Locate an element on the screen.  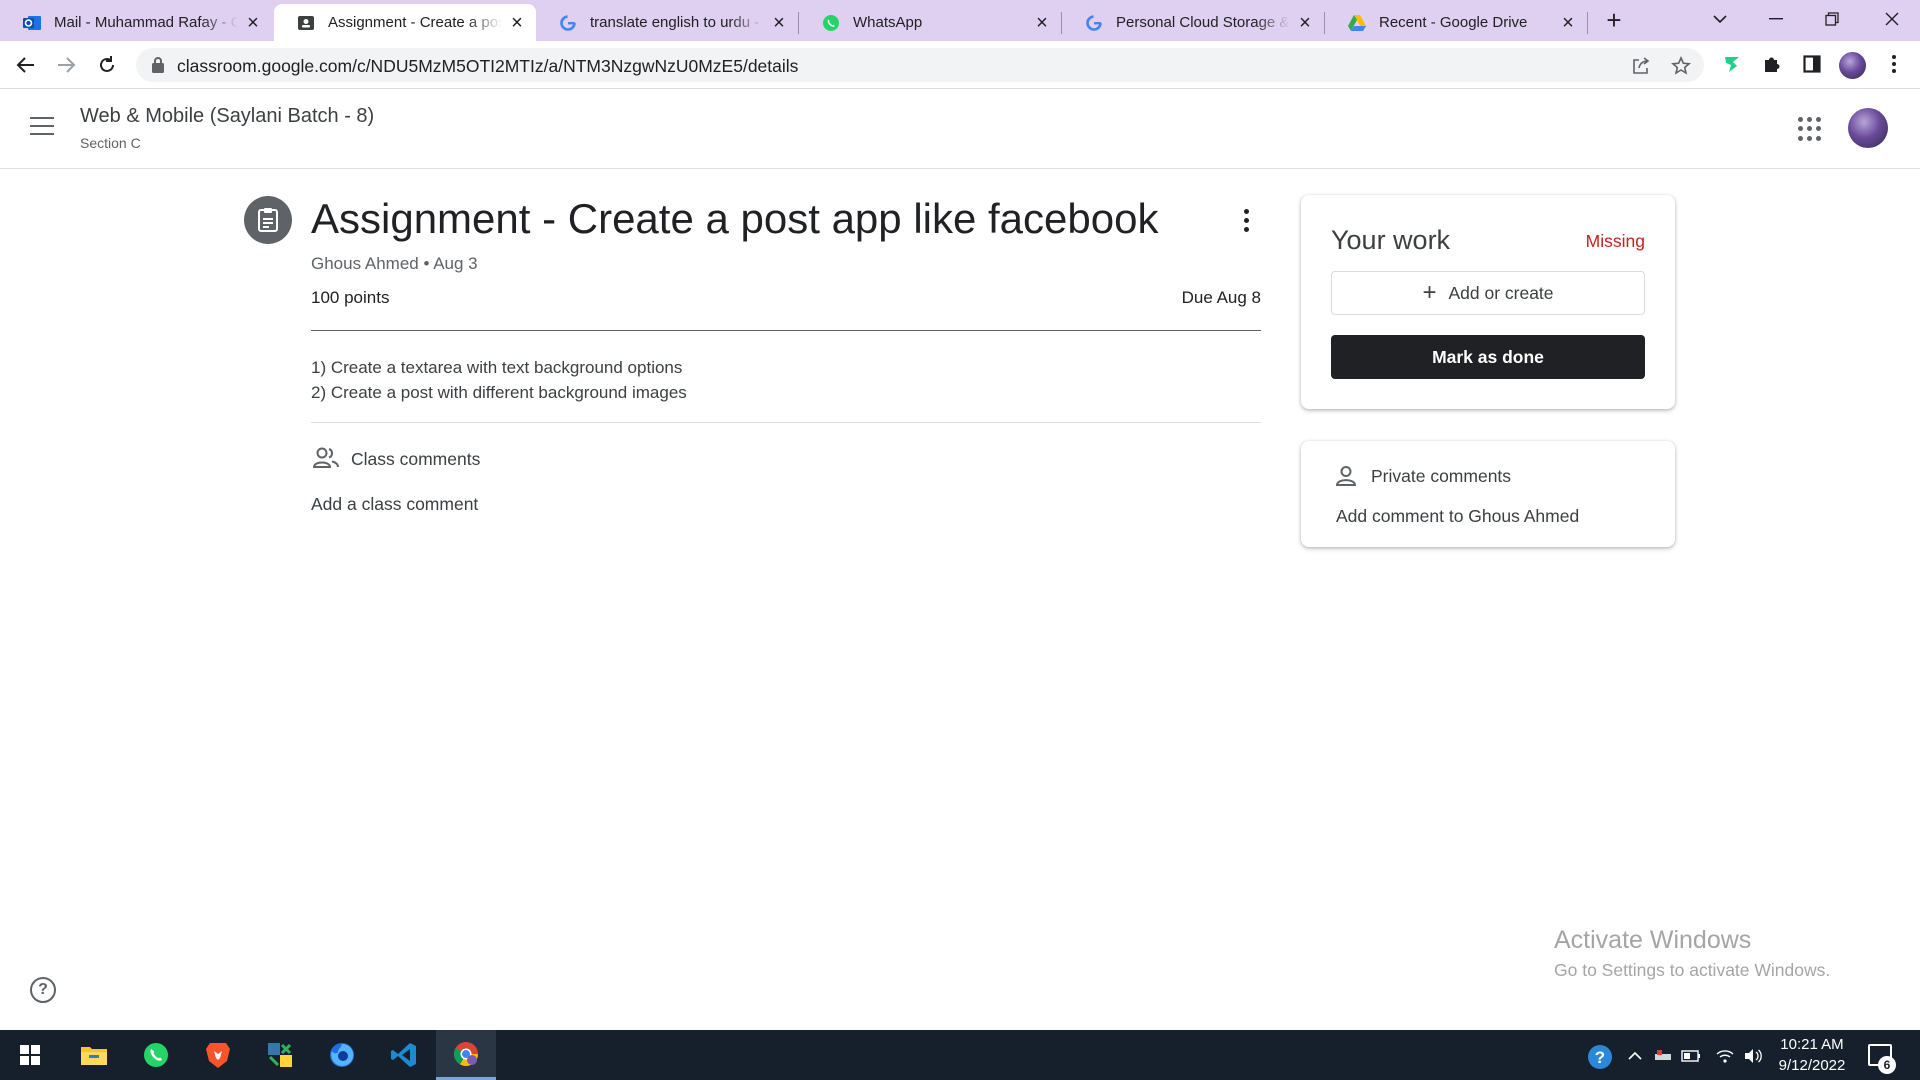
account-avatar is located at coordinates (1868, 128).